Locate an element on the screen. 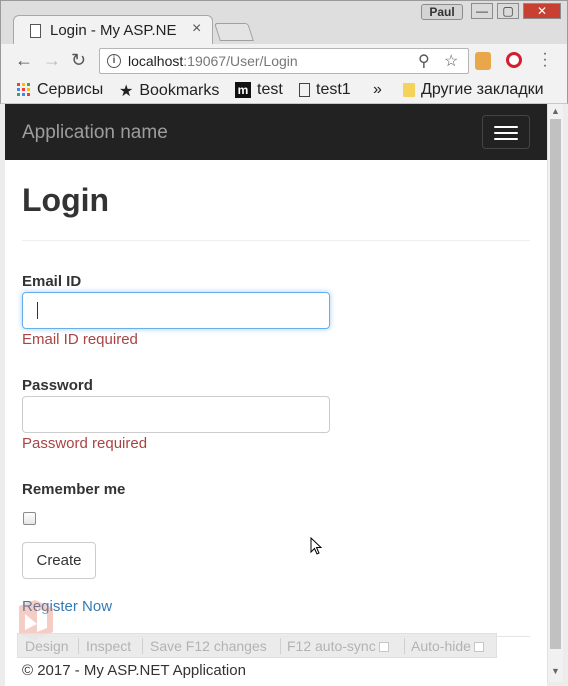  autohide-checkbox is located at coordinates (478, 647).